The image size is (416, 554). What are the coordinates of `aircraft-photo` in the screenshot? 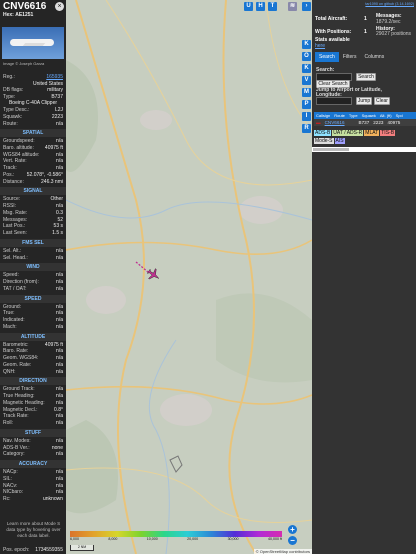 It's located at (33, 43).